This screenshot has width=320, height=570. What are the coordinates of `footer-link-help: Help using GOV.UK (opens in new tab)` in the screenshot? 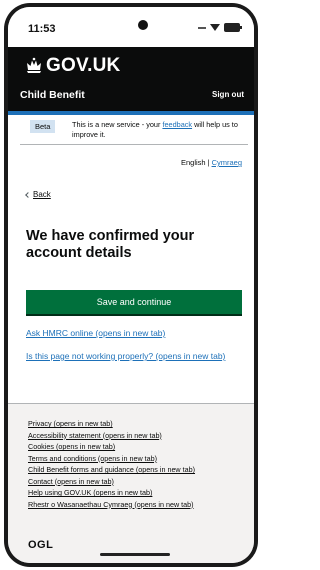 It's located at (111, 493).